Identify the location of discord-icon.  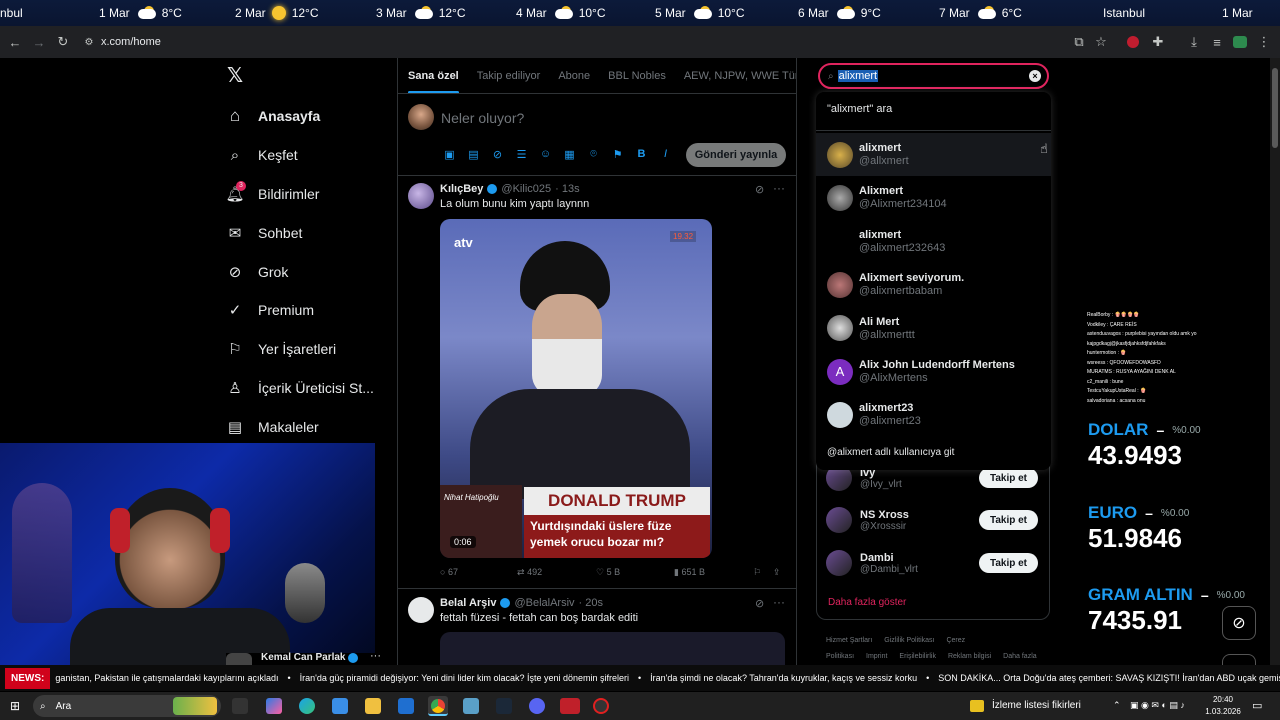
(537, 706).